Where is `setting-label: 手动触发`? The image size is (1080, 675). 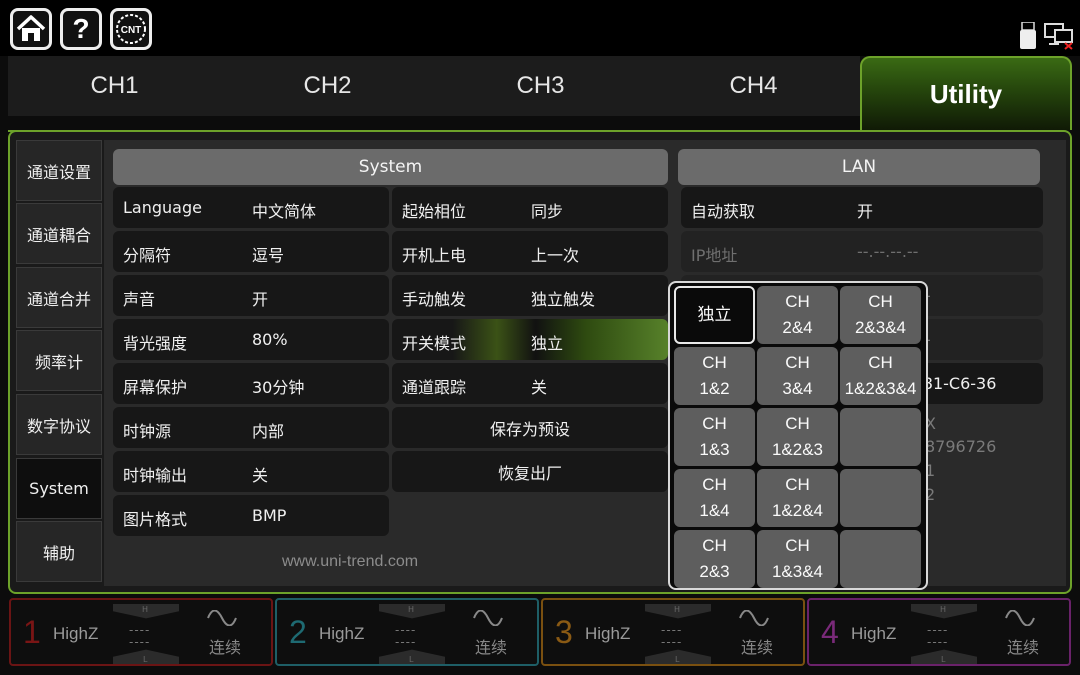 setting-label: 手动触发 is located at coordinates (434, 299).